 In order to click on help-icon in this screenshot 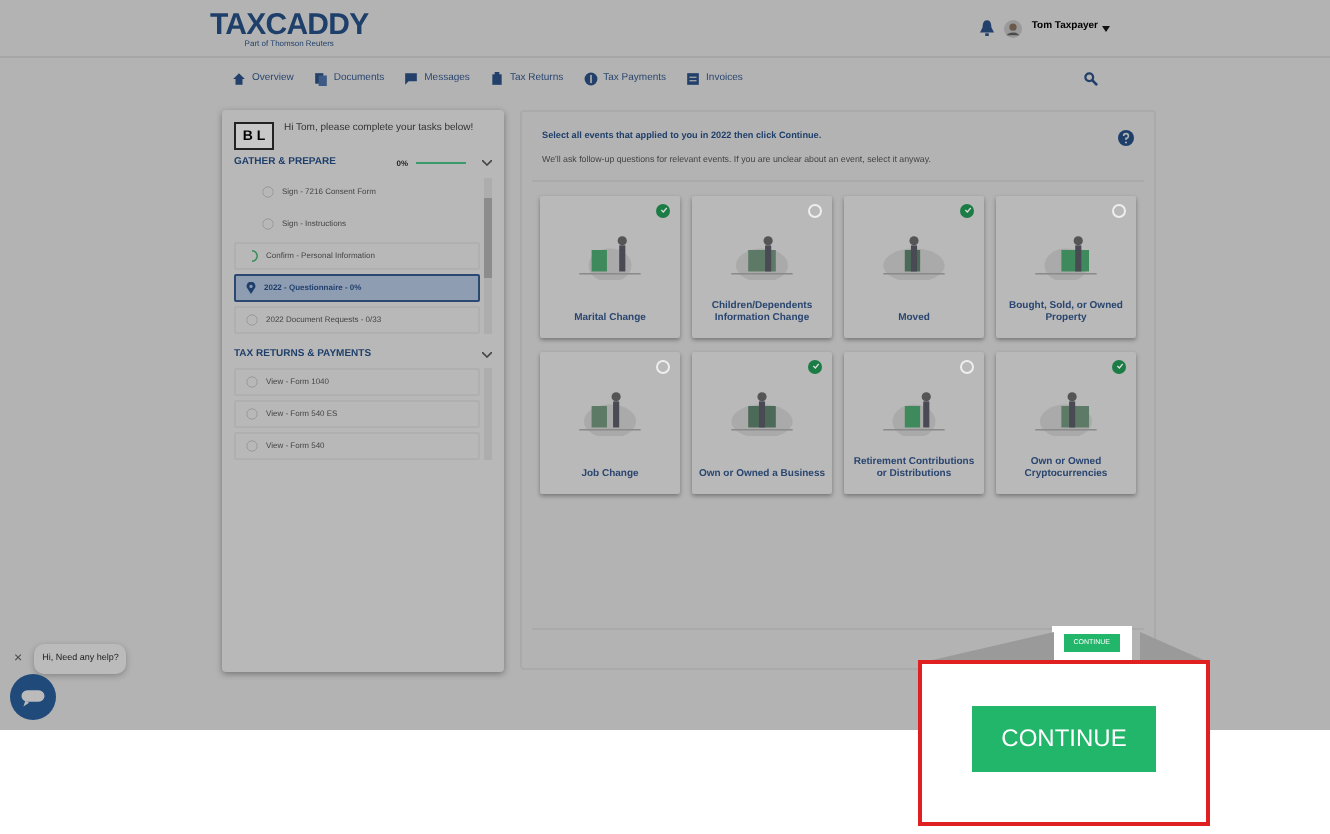, I will do `click(1126, 138)`.